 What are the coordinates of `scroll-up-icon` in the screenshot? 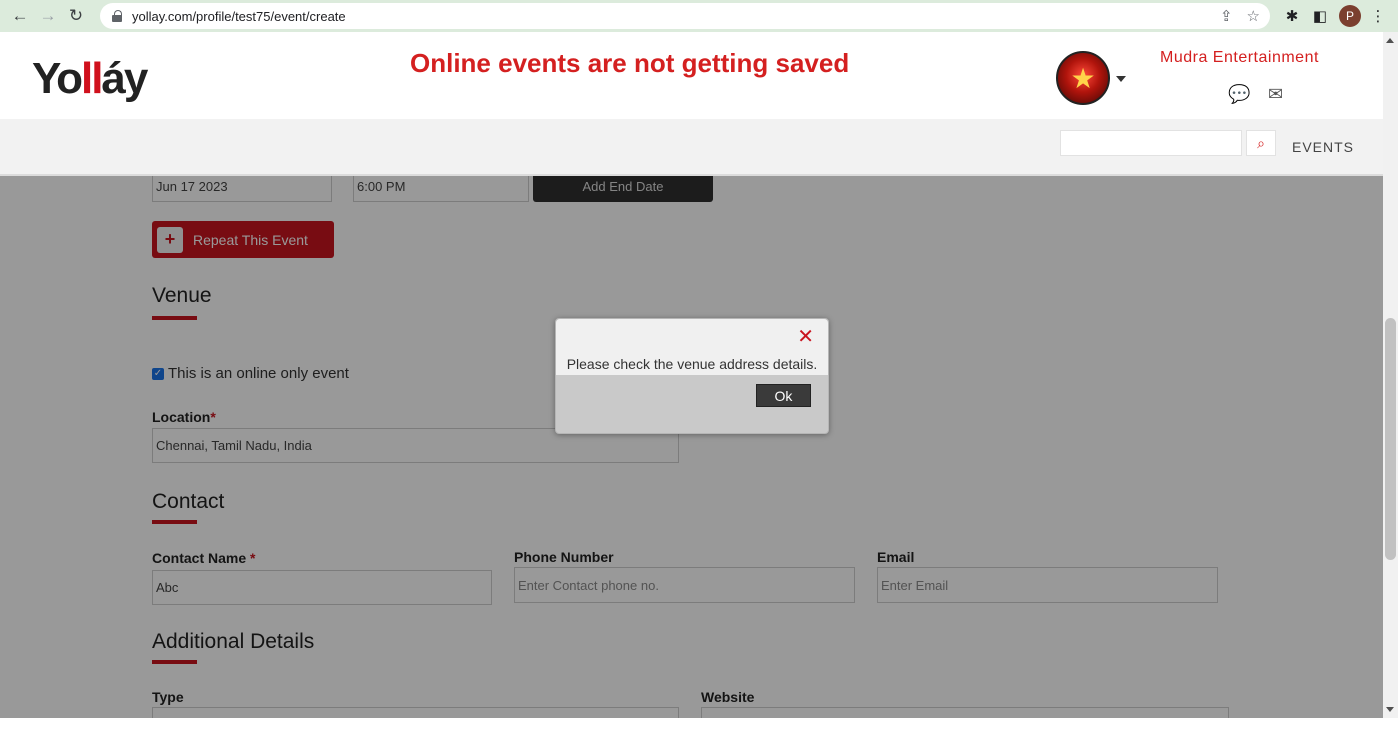 It's located at (1390, 40).